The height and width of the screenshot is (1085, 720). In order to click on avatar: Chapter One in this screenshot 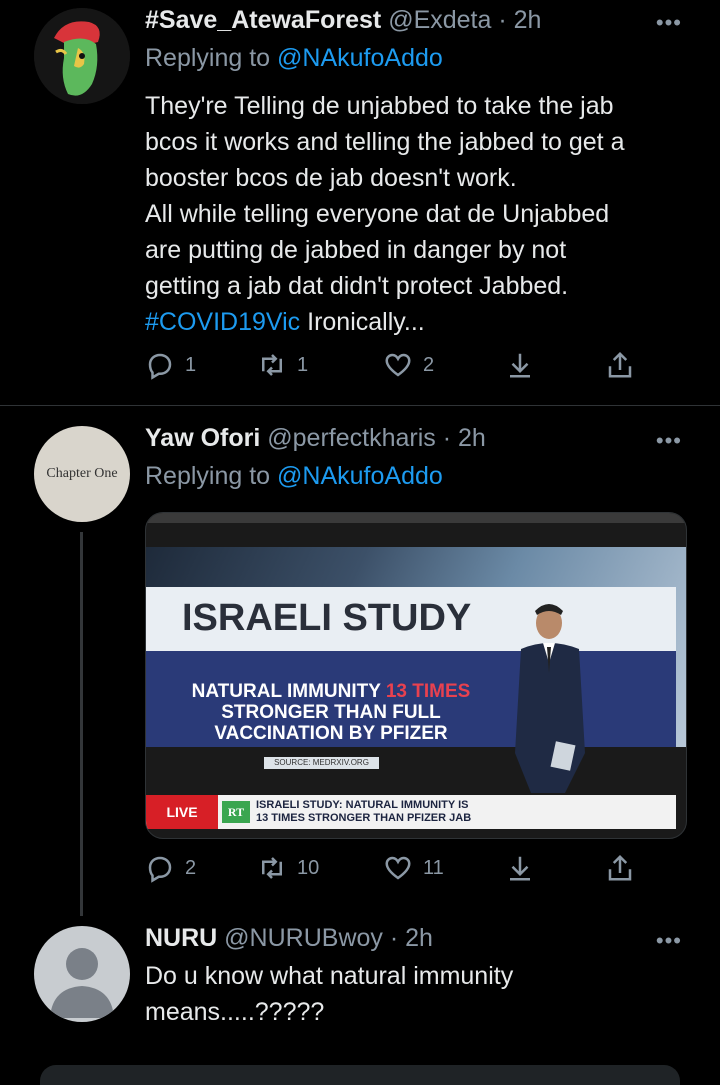, I will do `click(82, 474)`.